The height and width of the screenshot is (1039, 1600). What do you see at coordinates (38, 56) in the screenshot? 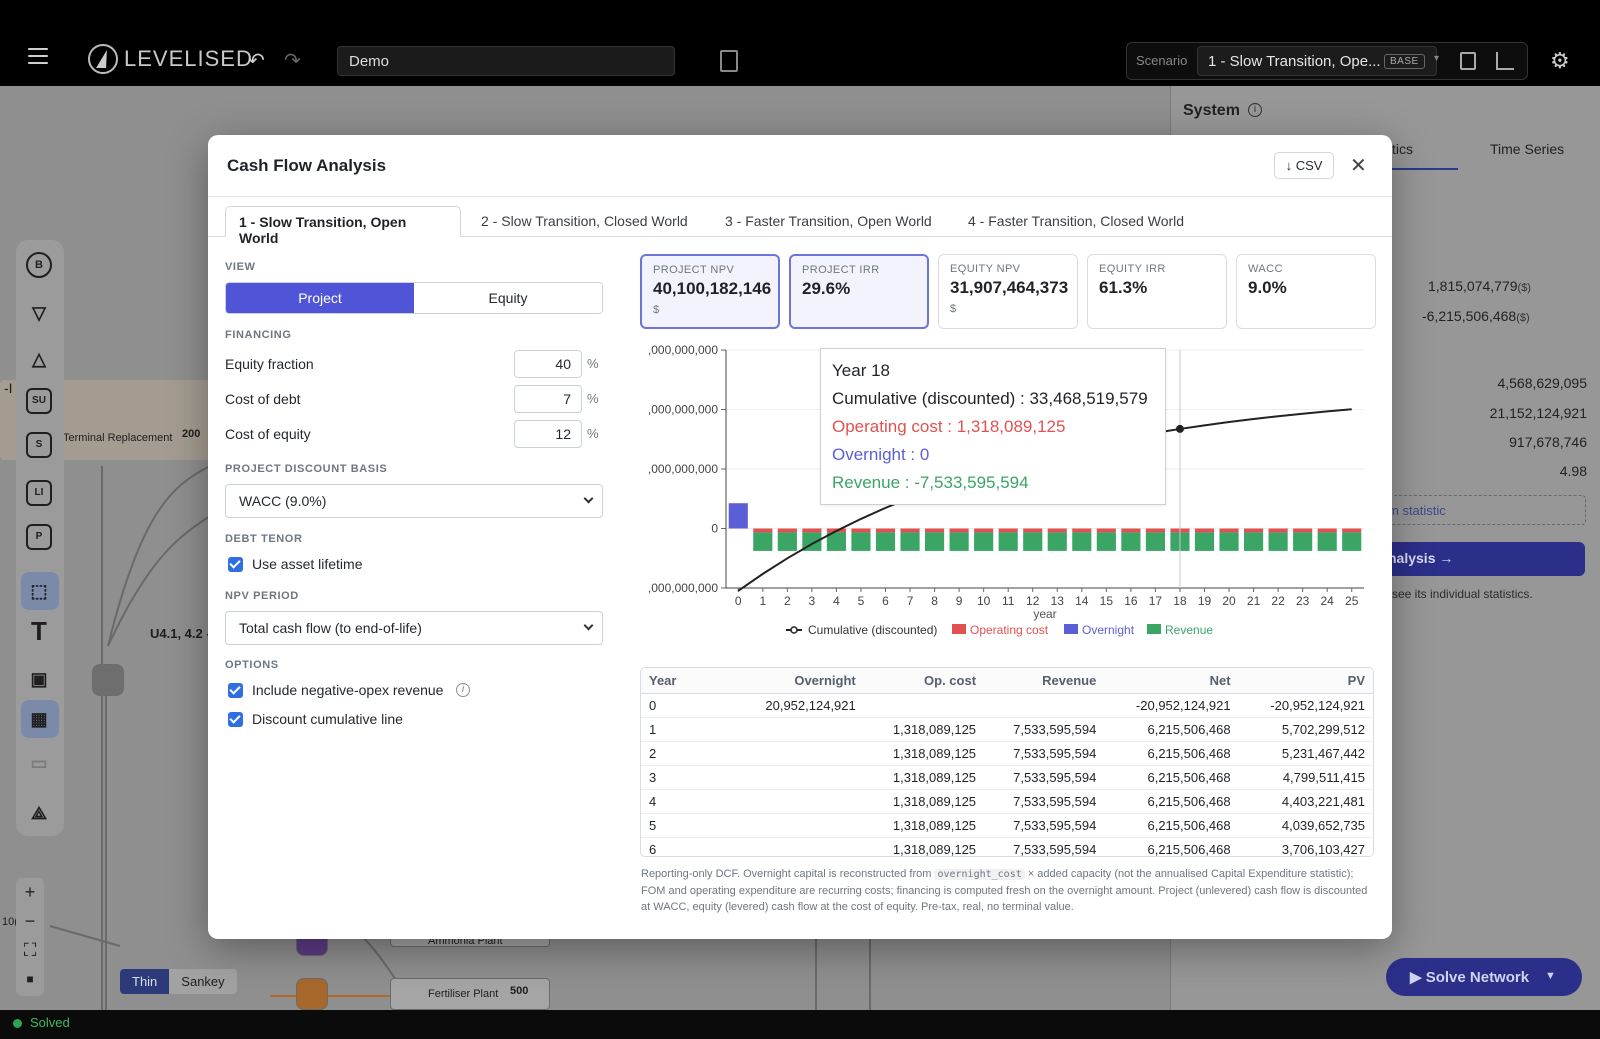
I see `menu-icon` at bounding box center [38, 56].